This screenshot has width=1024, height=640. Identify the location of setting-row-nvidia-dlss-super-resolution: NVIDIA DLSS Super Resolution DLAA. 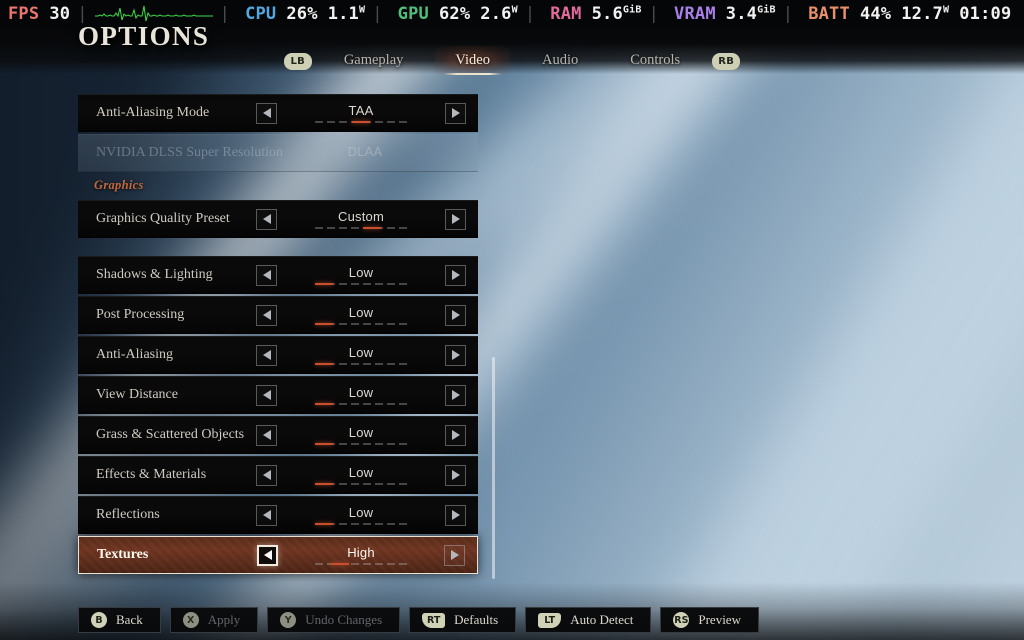
(278, 153).